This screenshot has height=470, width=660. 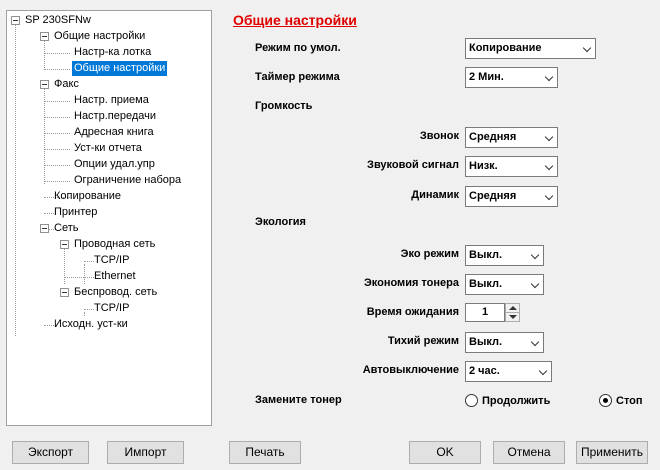 What do you see at coordinates (513, 308) in the screenshot?
I see `spin-up-icon` at bounding box center [513, 308].